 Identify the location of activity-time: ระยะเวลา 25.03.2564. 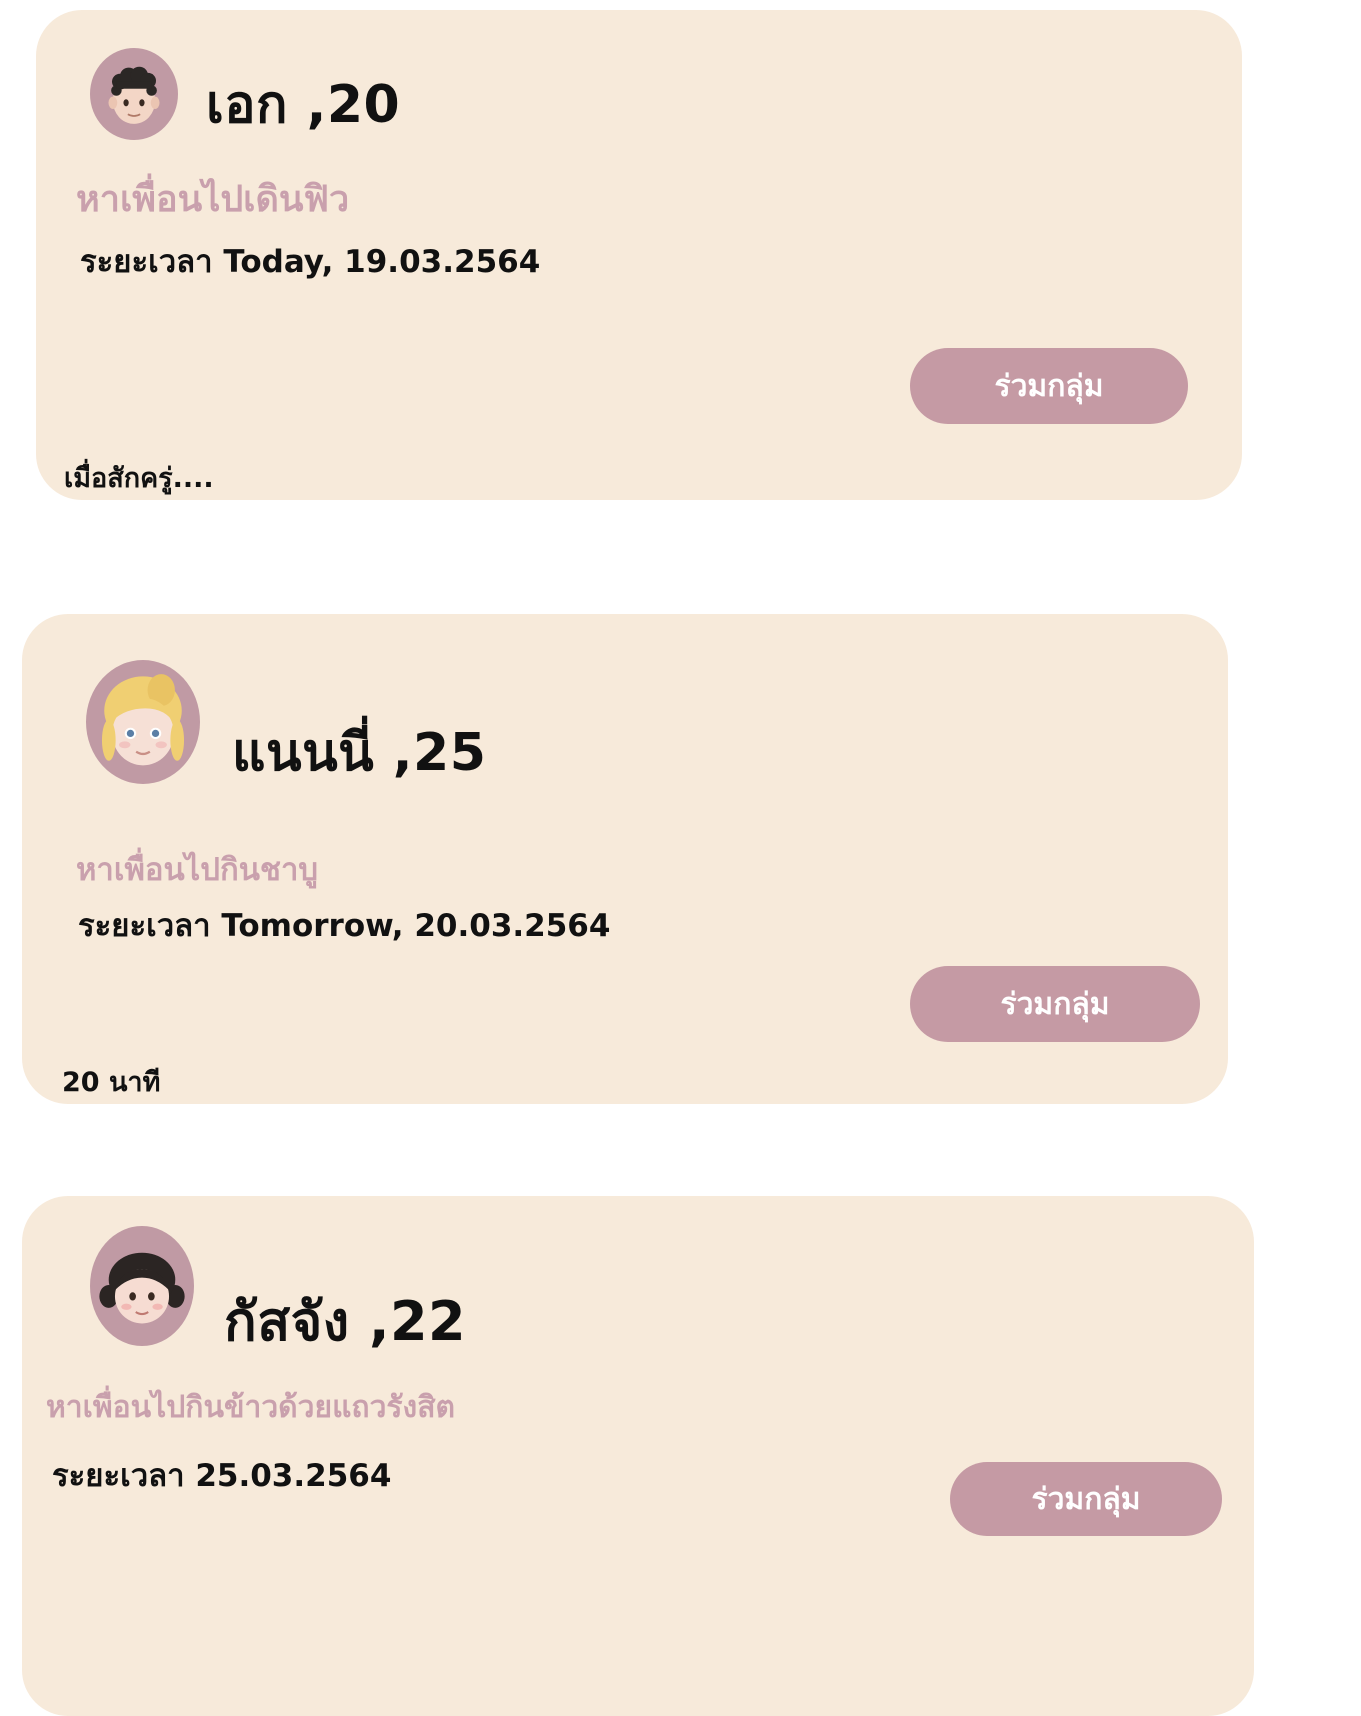
(222, 1476).